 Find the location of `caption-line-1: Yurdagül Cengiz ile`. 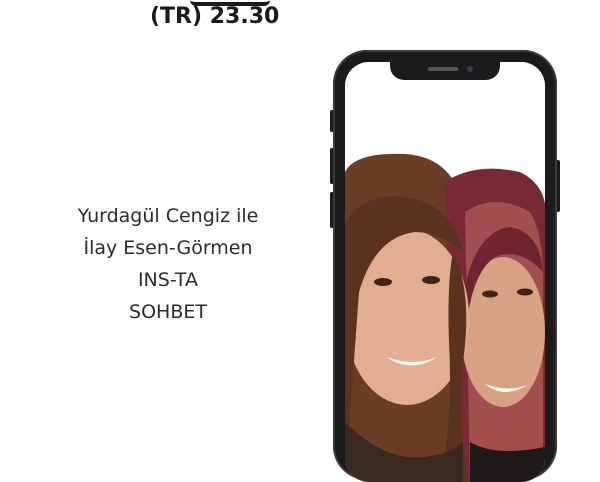

caption-line-1: Yurdagül Cengiz ile is located at coordinates (168, 216).